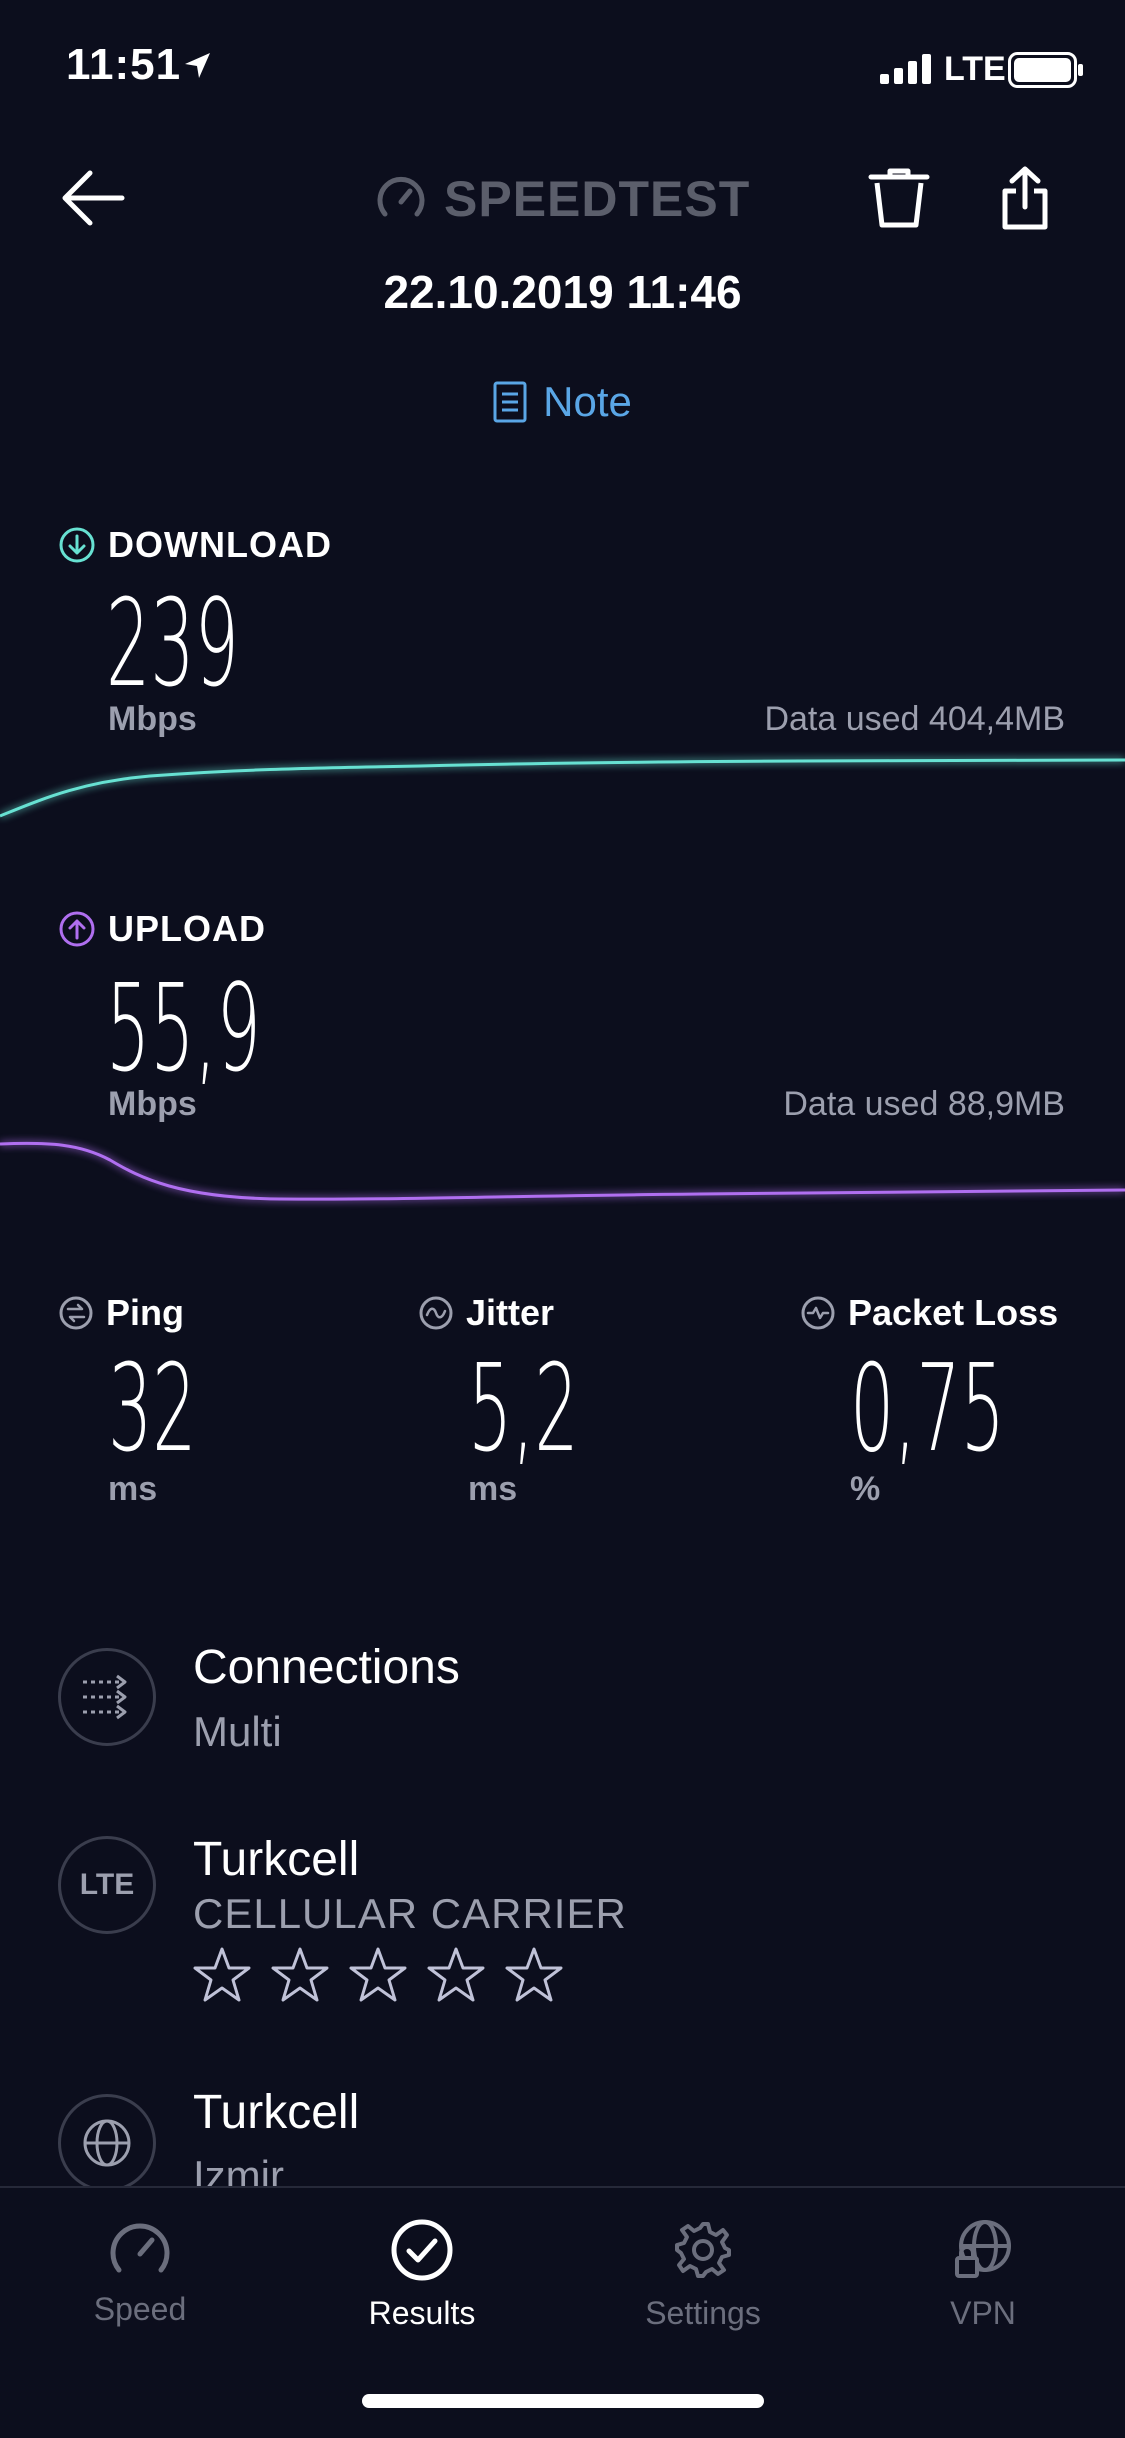  I want to click on tab-speed-label: Speed, so click(140, 2309).